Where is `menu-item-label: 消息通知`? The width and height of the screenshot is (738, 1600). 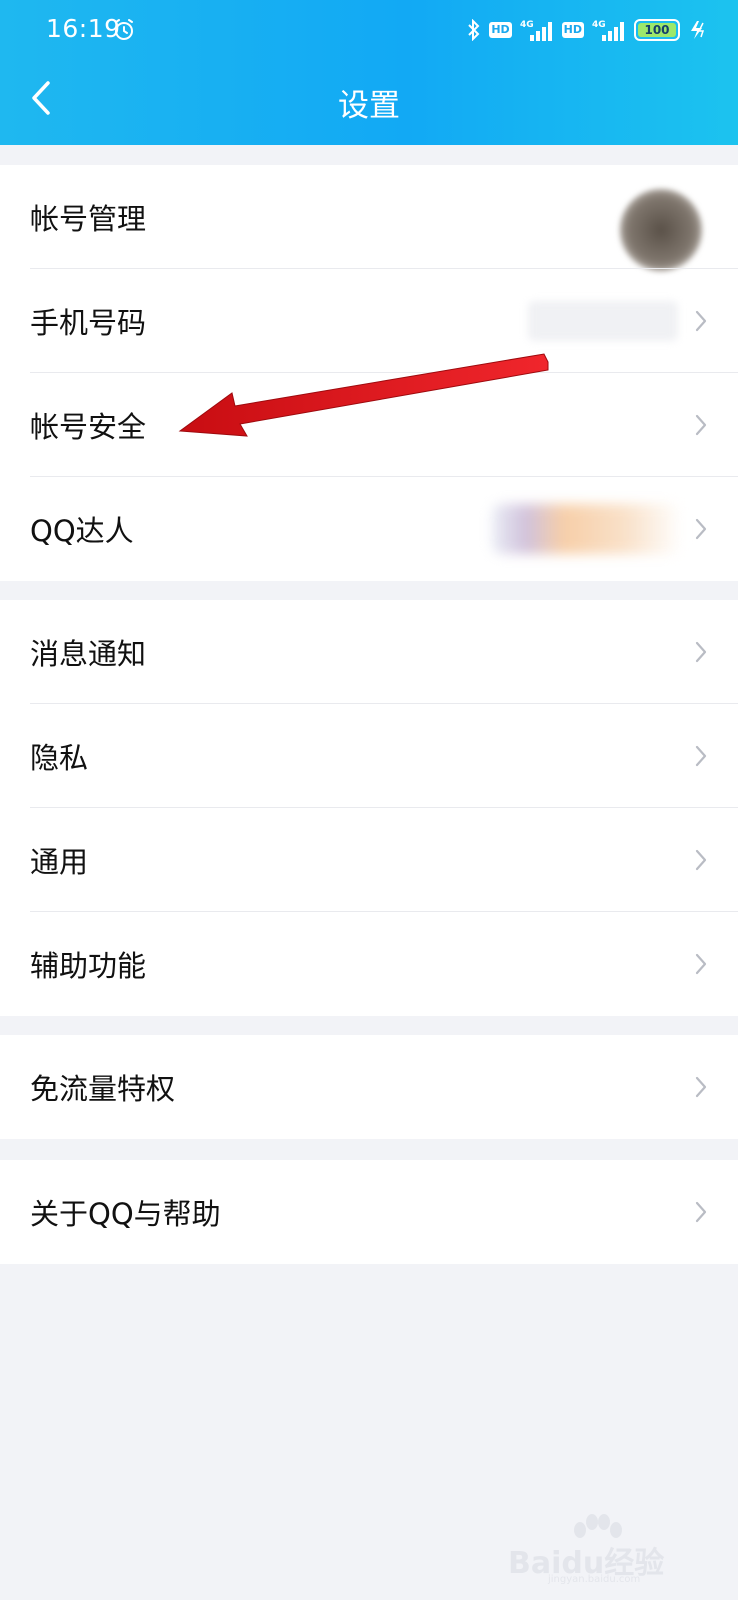 menu-item-label: 消息通知 is located at coordinates (88, 654).